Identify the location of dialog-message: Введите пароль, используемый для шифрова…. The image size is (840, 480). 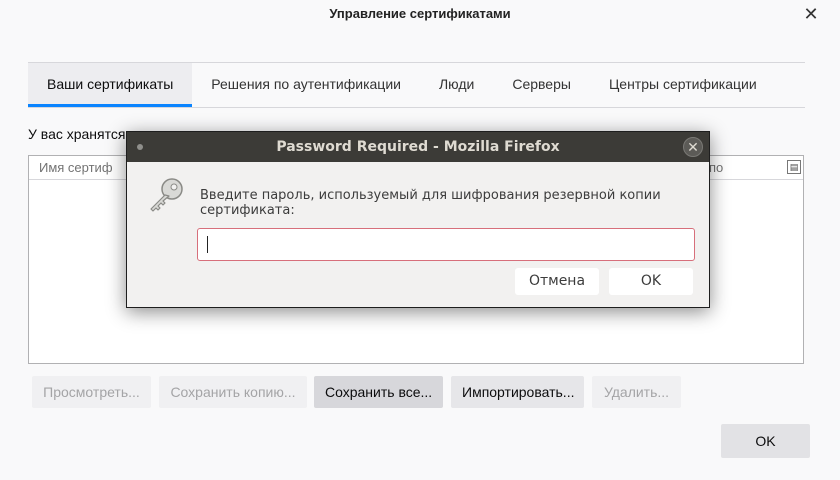
(430, 203).